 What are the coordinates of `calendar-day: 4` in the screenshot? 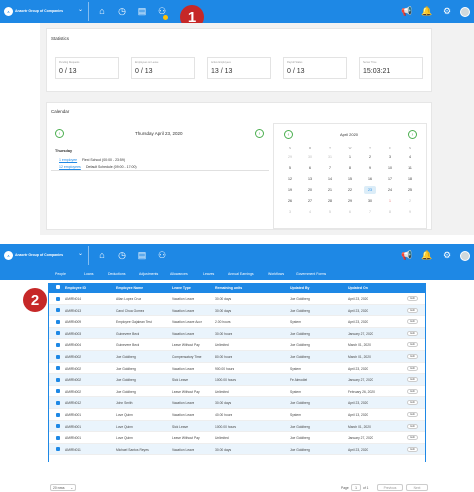 It's located at (310, 212).